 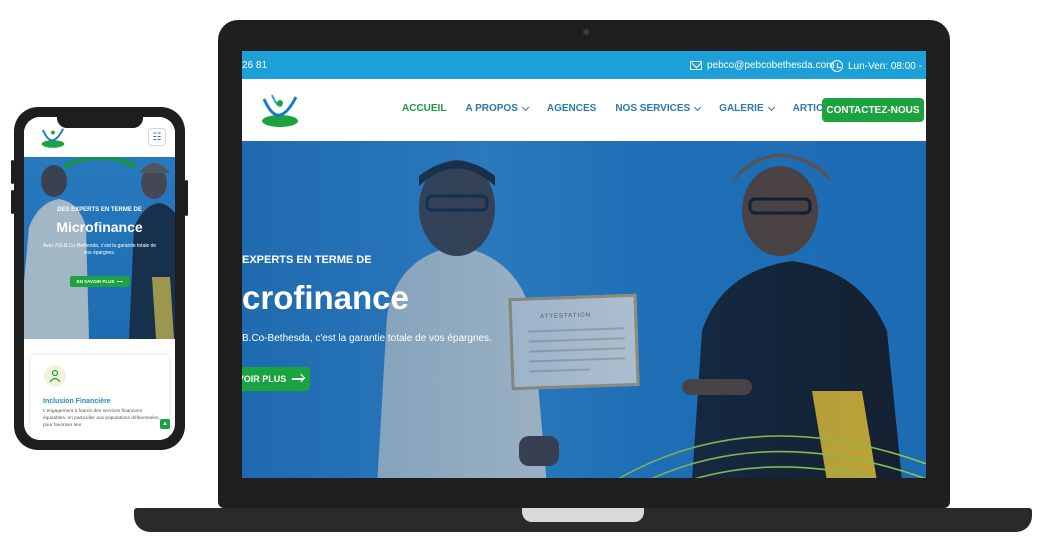 I want to click on mobile-hero-kicker: DES EXPERTS EN TERME DE, so click(x=99, y=210).